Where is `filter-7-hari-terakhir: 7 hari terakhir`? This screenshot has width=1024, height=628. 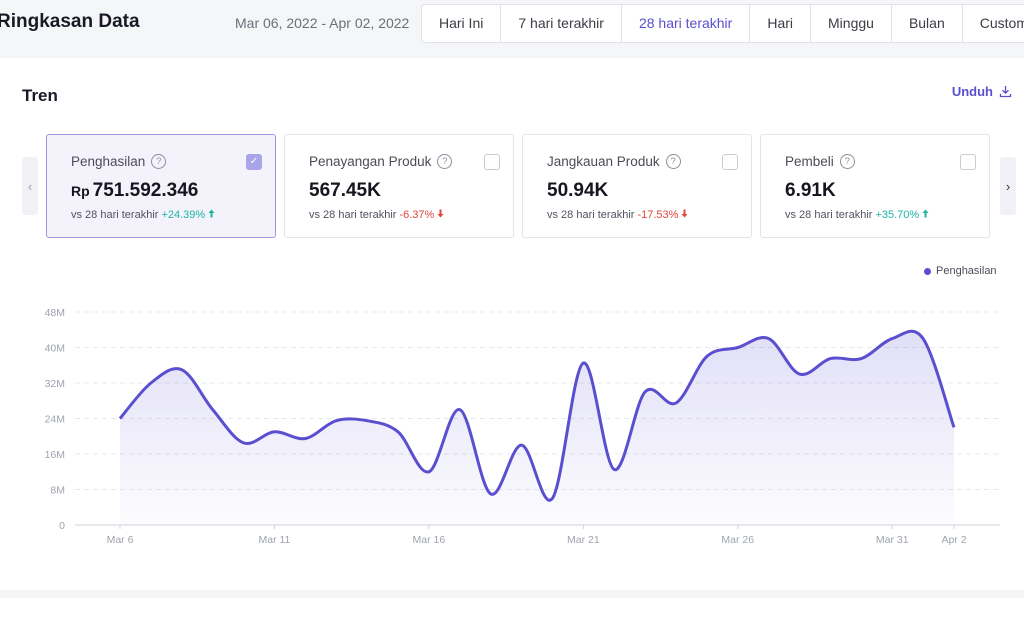
filter-7-hari-terakhir: 7 hari terakhir is located at coordinates (561, 23).